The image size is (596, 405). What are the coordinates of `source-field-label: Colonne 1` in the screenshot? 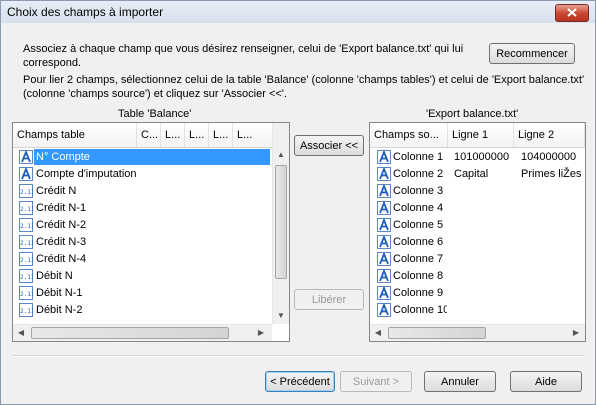 It's located at (418, 157).